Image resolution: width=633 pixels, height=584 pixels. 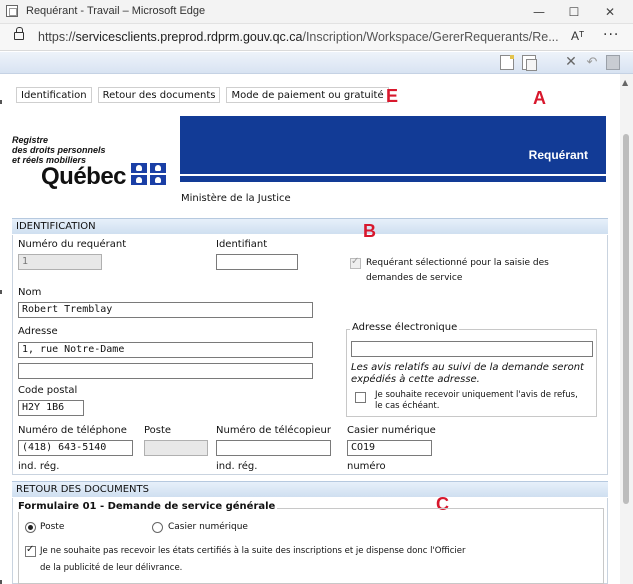 What do you see at coordinates (529, 63) in the screenshot?
I see `copy-icon` at bounding box center [529, 63].